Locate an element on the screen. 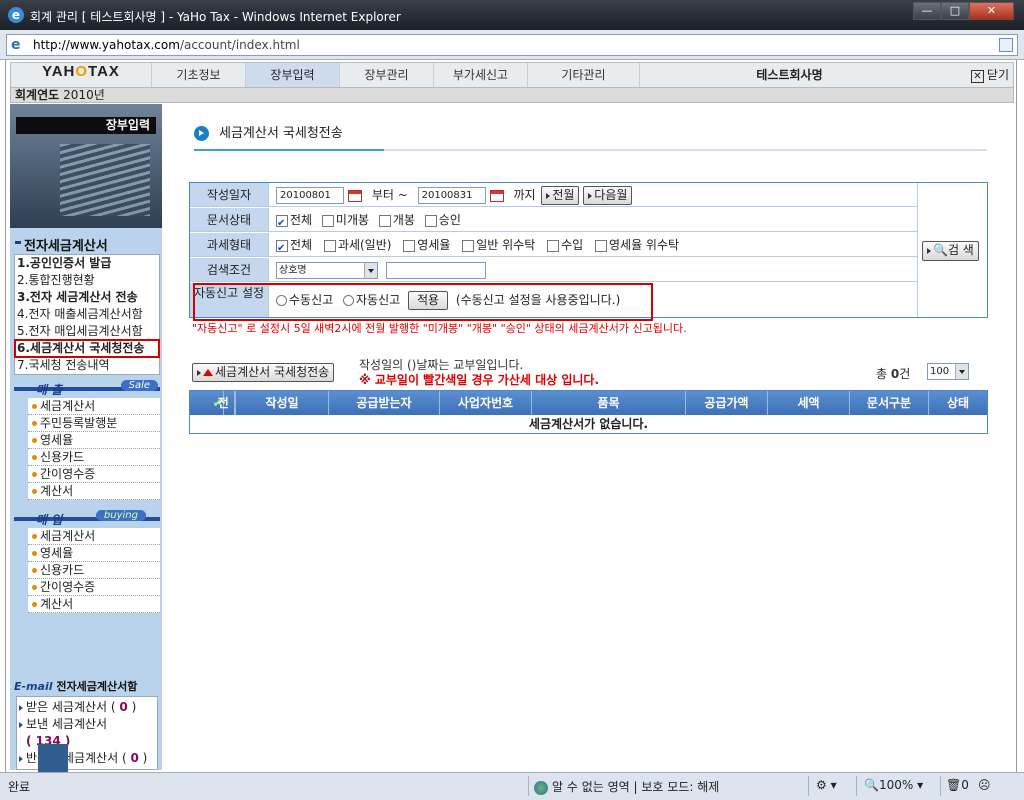 This screenshot has height=800, width=1024. minimize-button: — is located at coordinates (927, 11).